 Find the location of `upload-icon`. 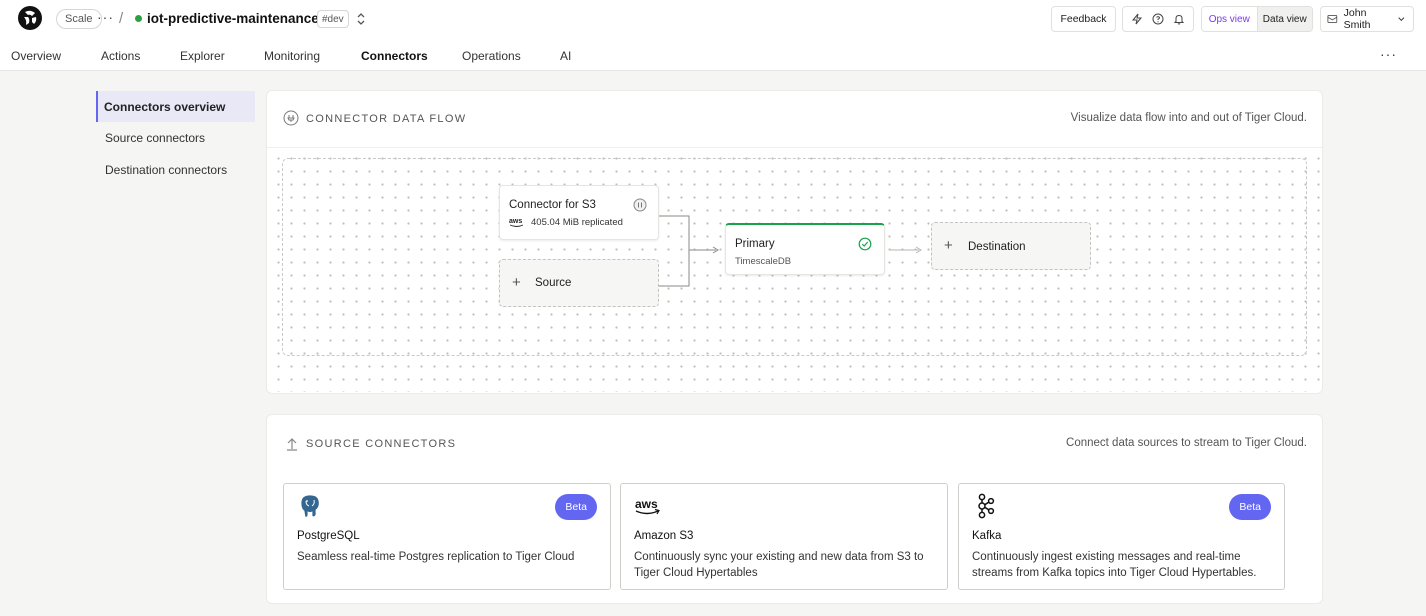

upload-icon is located at coordinates (292, 444).